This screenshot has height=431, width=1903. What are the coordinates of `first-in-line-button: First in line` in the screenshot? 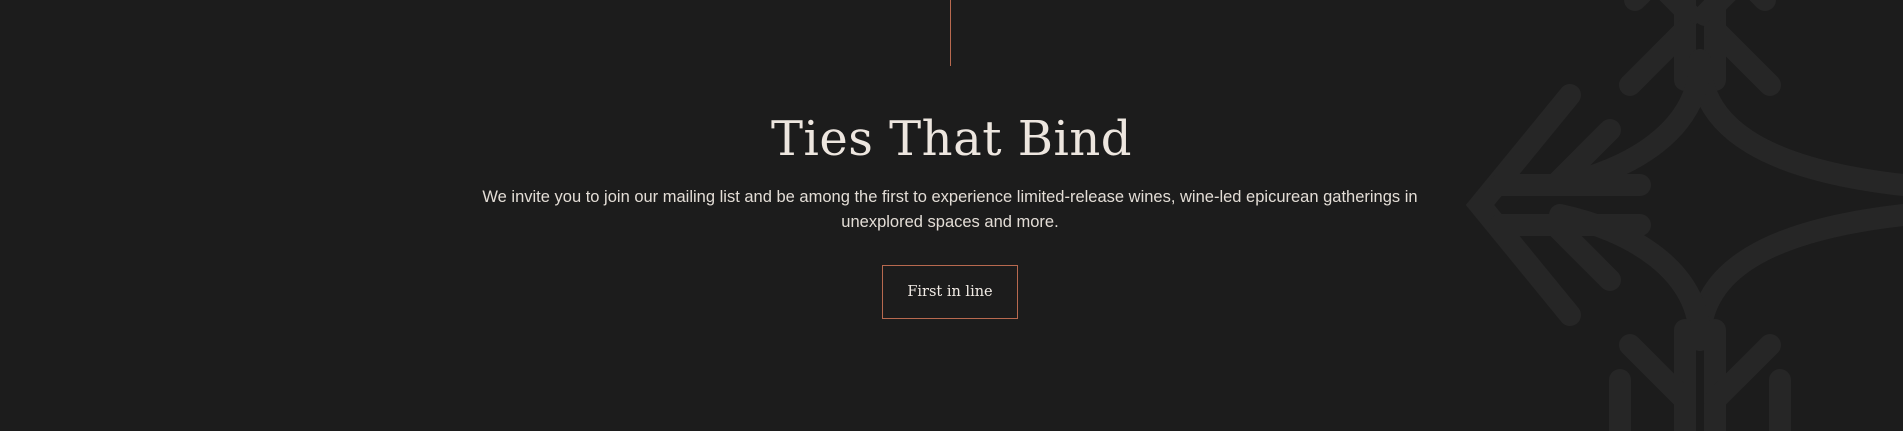 It's located at (950, 292).